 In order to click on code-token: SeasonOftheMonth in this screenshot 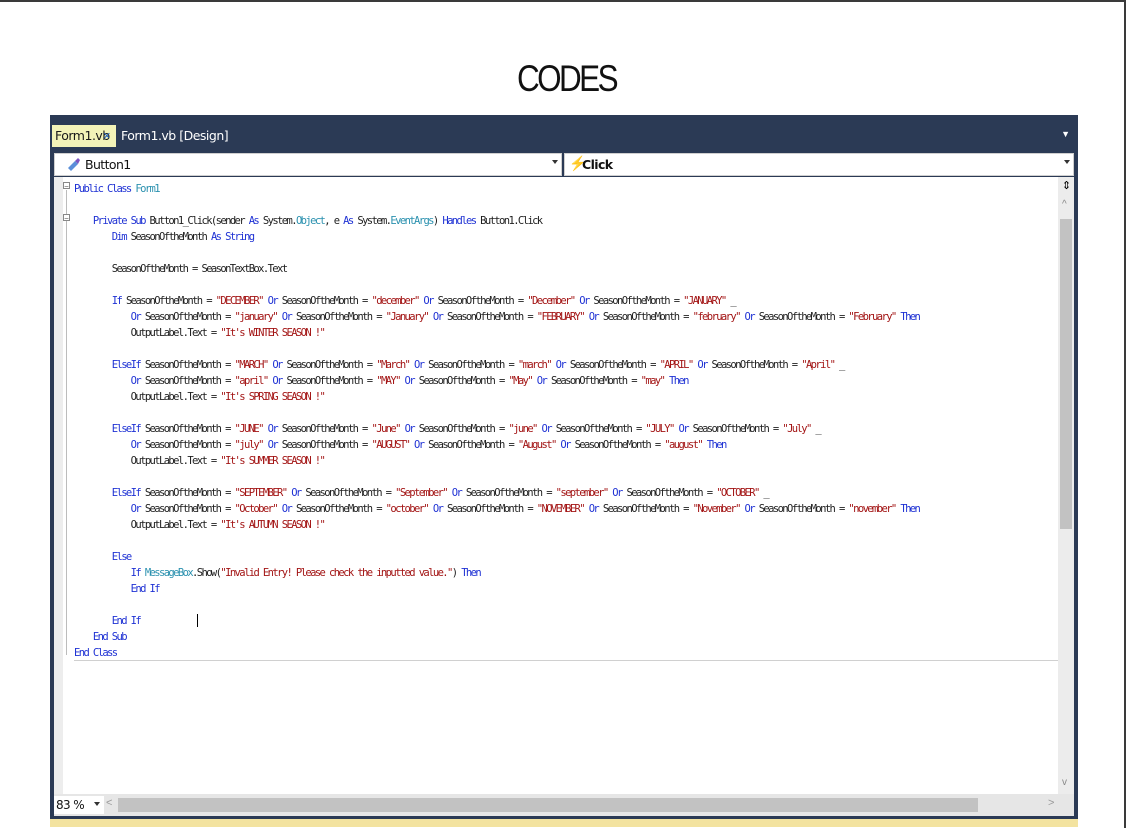, I will do `click(170, 237)`.